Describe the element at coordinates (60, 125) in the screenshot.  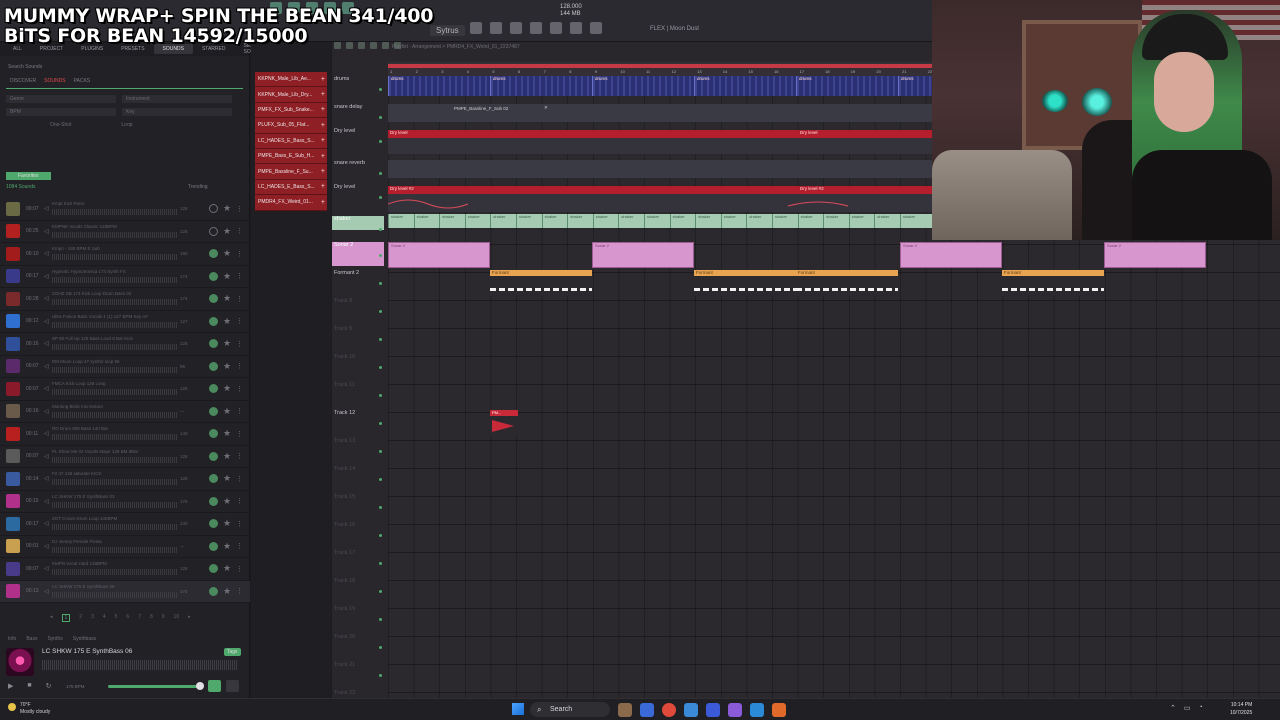
I see `toggle-one-shot: One-Shot` at that location.